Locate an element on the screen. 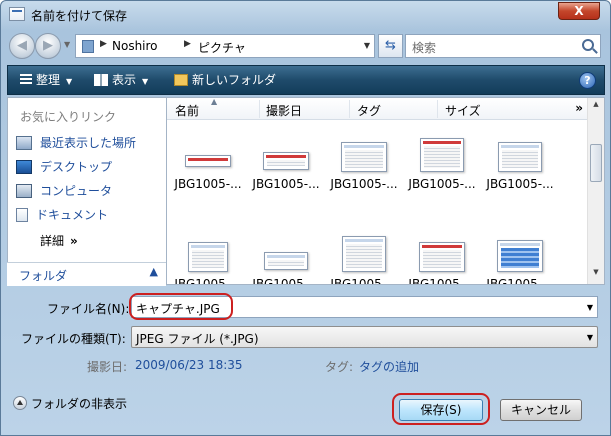 The height and width of the screenshot is (436, 611). views-label: 表示 is located at coordinates (124, 80).